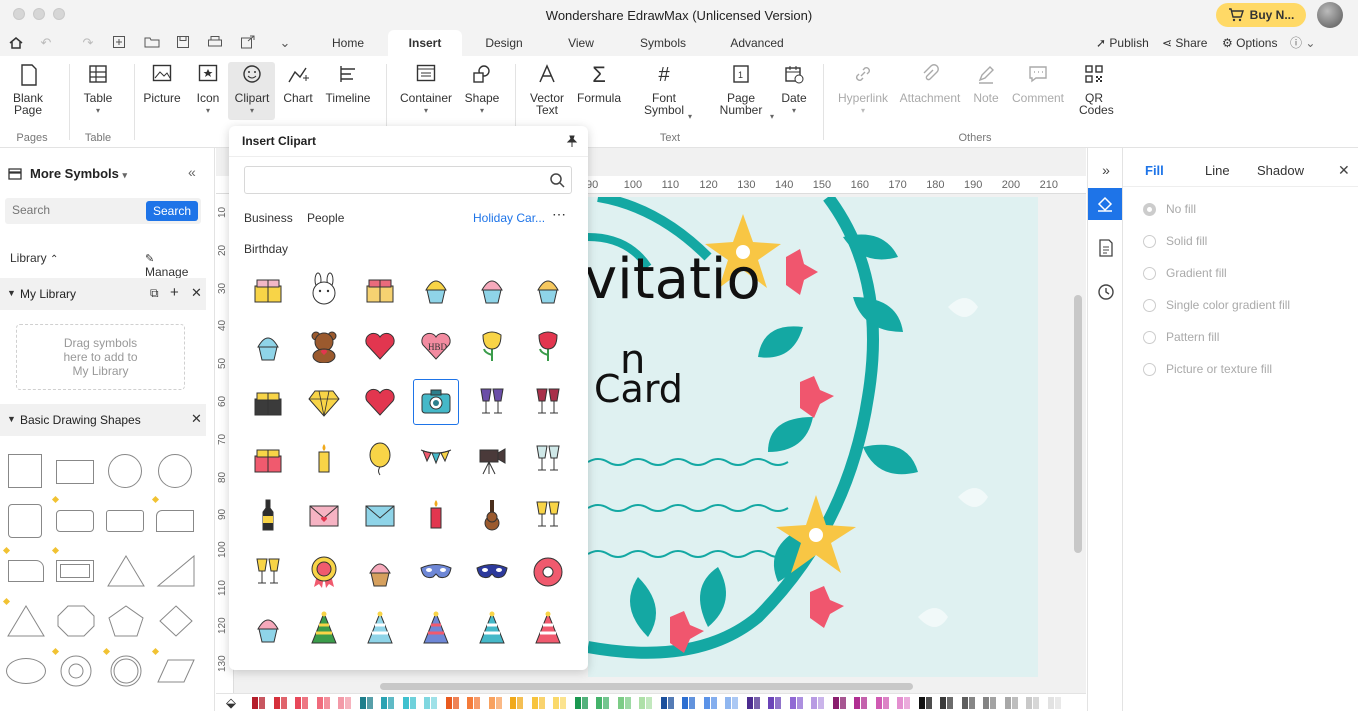  Describe the element at coordinates (557, 180) in the screenshot. I see `search-icon` at that location.